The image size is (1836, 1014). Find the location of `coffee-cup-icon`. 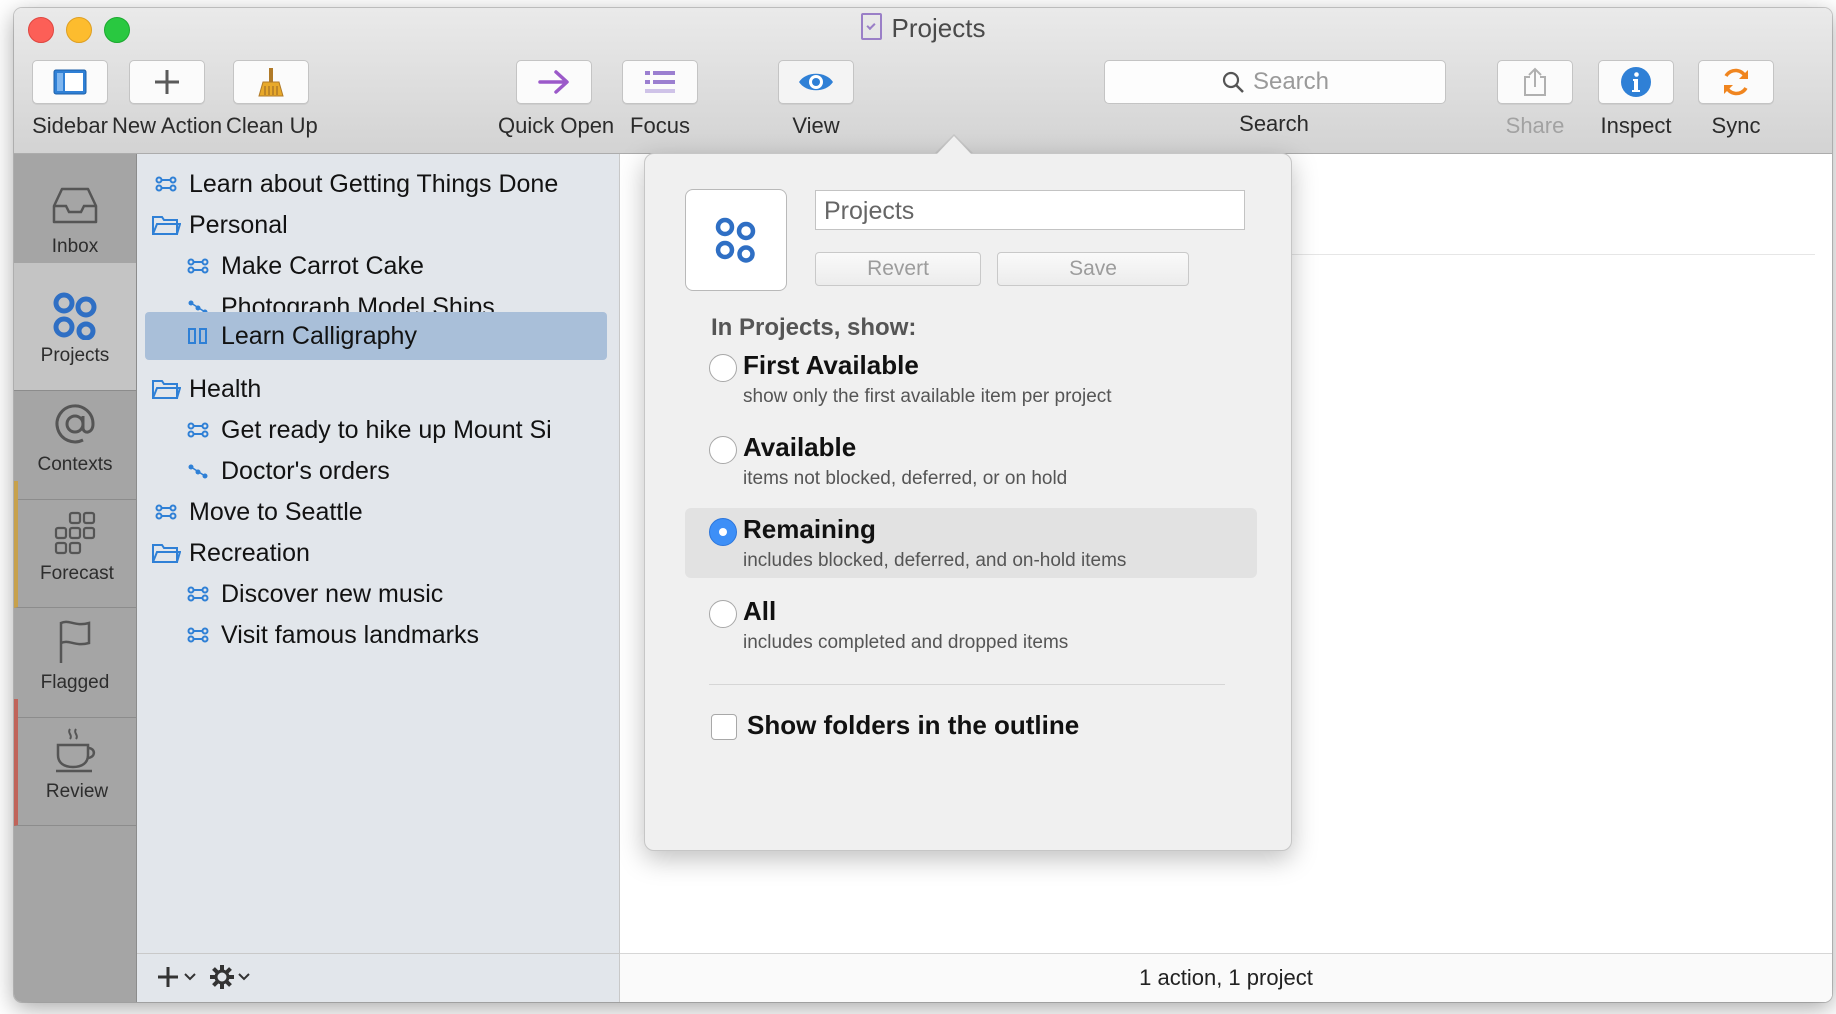

coffee-cup-icon is located at coordinates (77, 751).